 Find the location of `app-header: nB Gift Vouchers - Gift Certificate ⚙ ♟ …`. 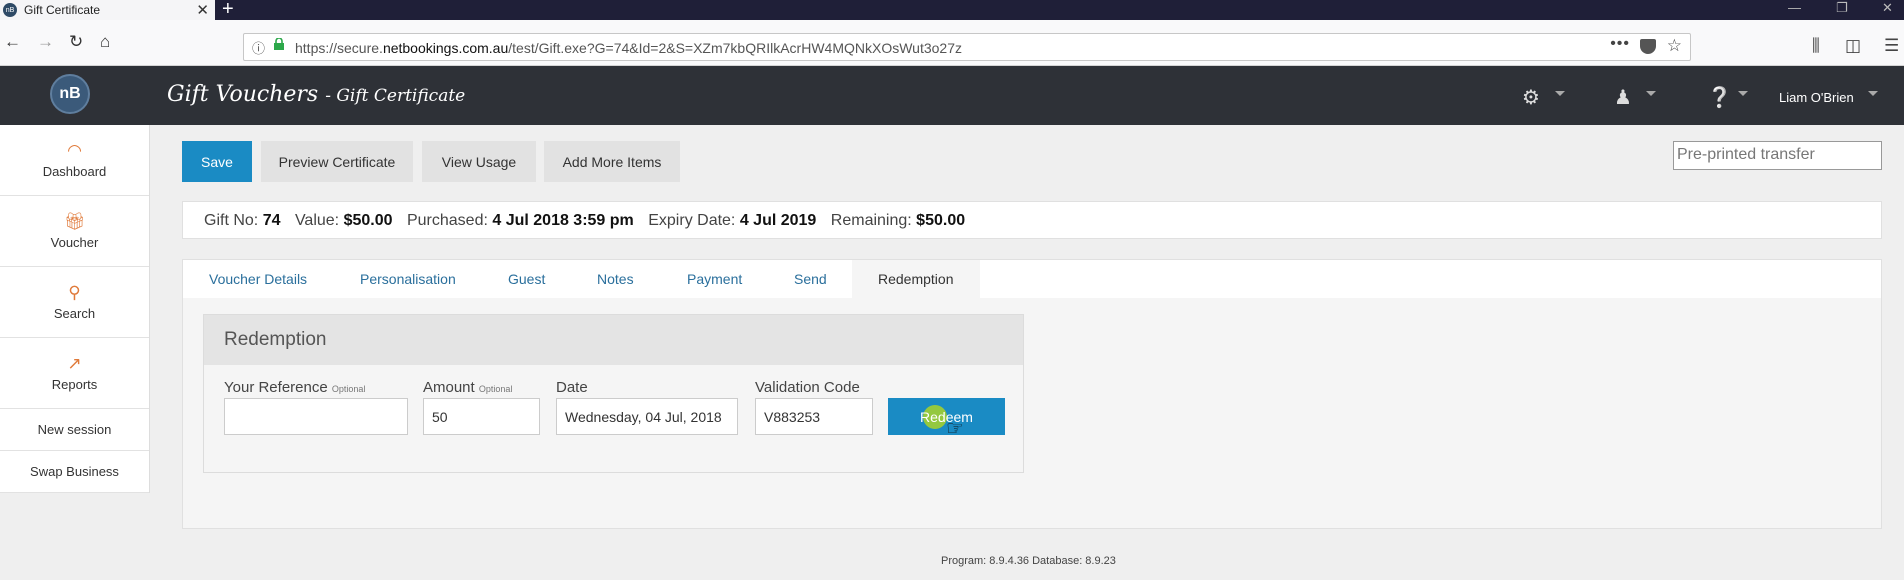

app-header: nB Gift Vouchers - Gift Certificate ⚙ ♟ … is located at coordinates (952, 95).